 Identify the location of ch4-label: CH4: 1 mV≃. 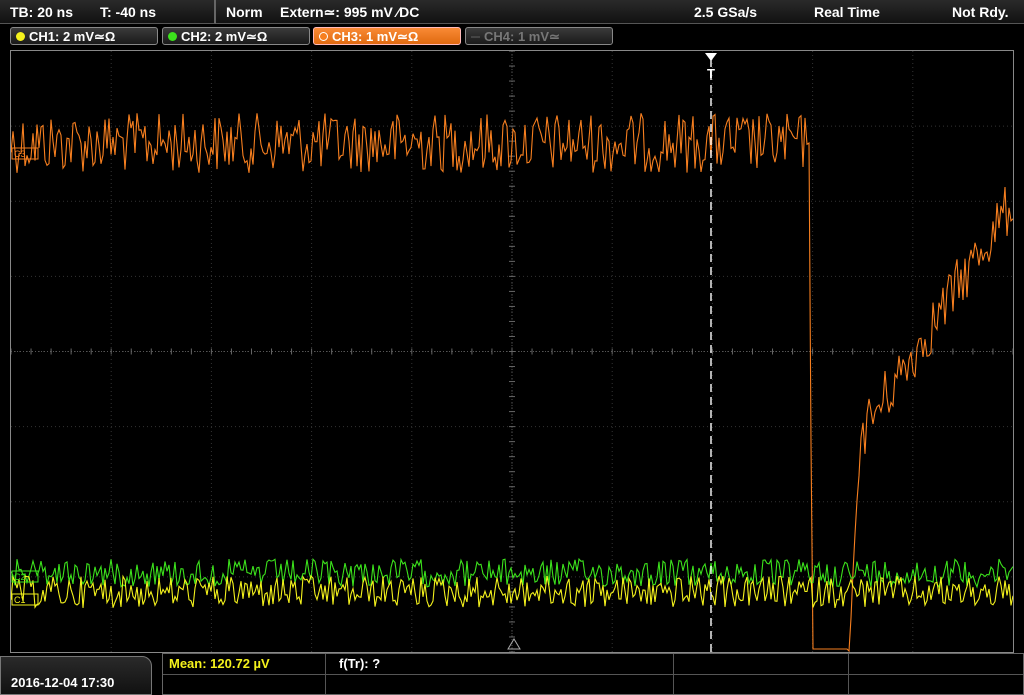
(522, 36).